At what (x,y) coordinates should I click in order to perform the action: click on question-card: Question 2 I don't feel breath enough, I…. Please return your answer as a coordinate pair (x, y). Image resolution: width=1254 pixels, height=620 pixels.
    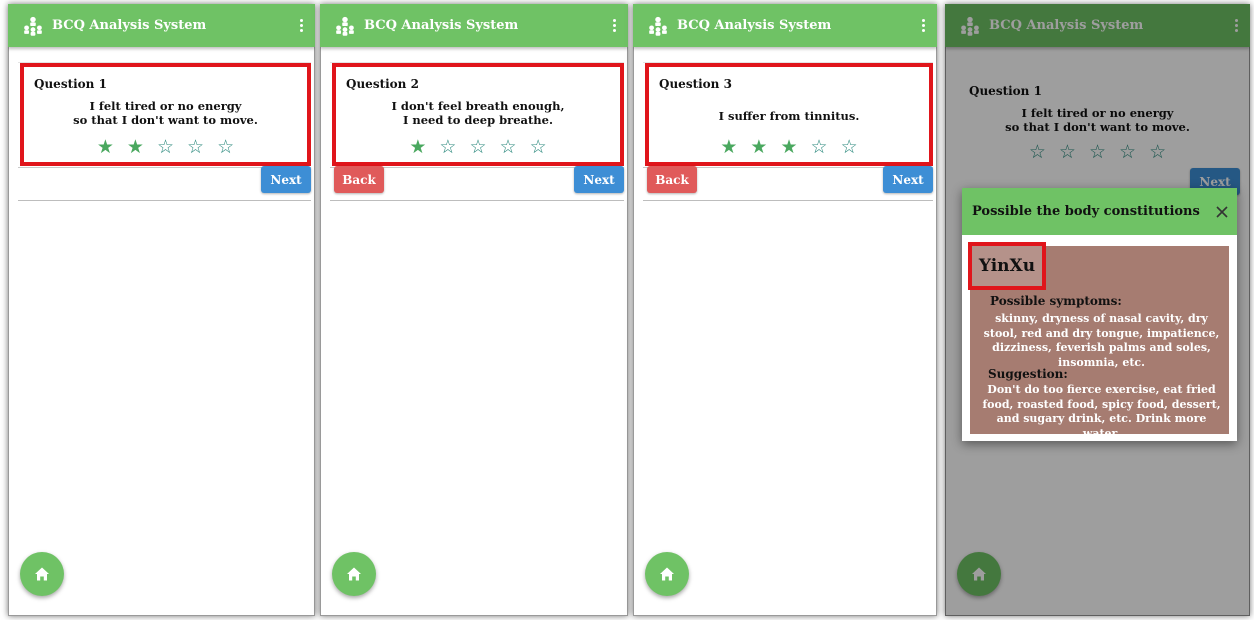
    Looking at the image, I should click on (477, 115).